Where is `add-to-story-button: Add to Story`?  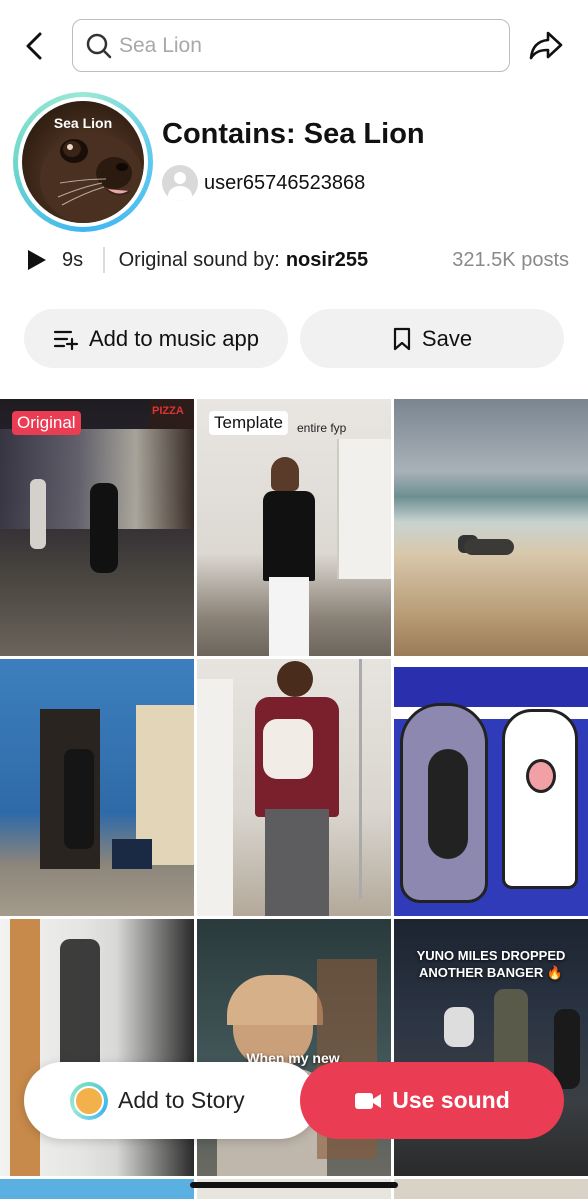
add-to-story-button: Add to Story is located at coordinates (171, 1100).